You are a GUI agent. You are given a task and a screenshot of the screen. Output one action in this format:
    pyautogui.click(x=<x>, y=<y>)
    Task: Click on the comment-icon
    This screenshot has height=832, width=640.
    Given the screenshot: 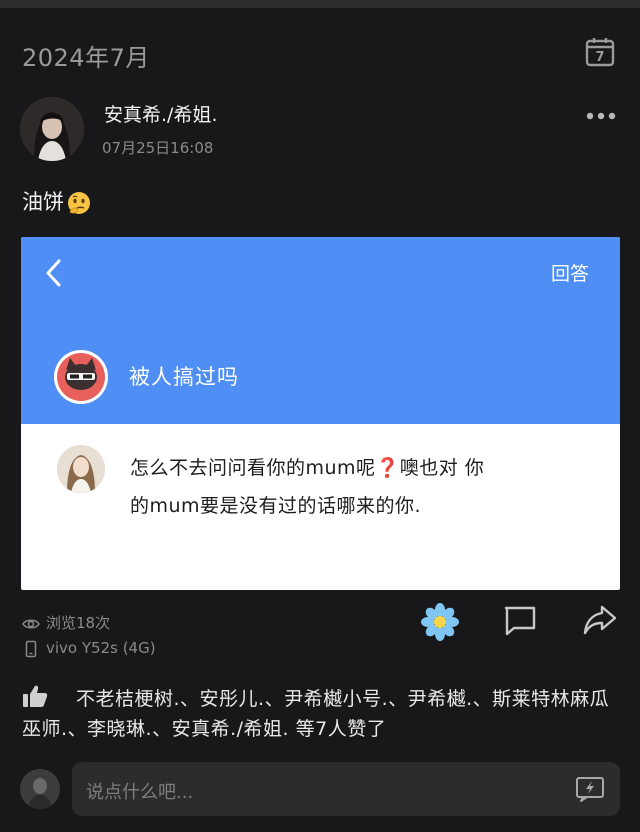 What is the action you would take?
    pyautogui.click(x=520, y=621)
    